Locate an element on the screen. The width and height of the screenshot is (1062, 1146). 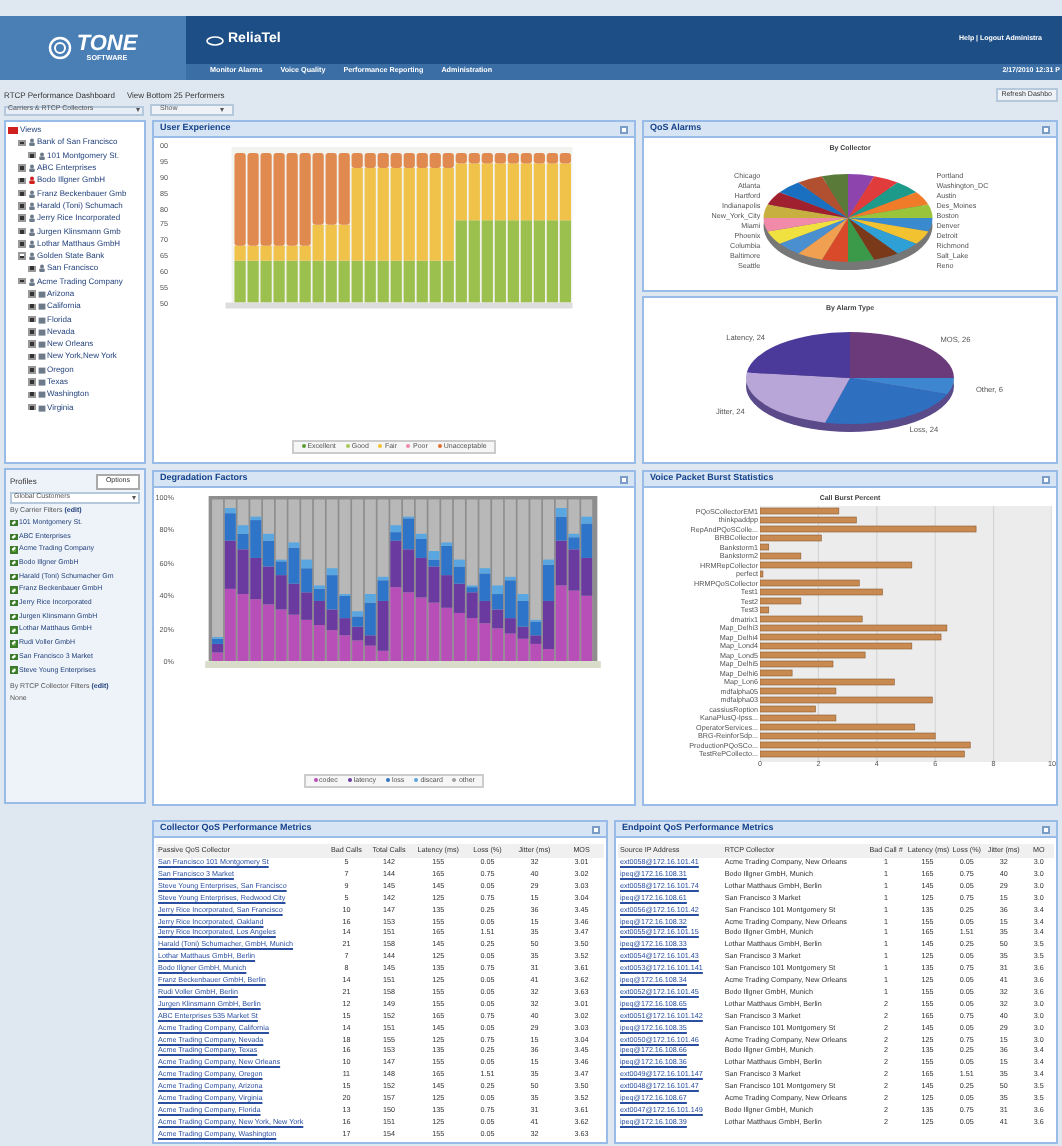
product-logo-icon is located at coordinates (215, 40).